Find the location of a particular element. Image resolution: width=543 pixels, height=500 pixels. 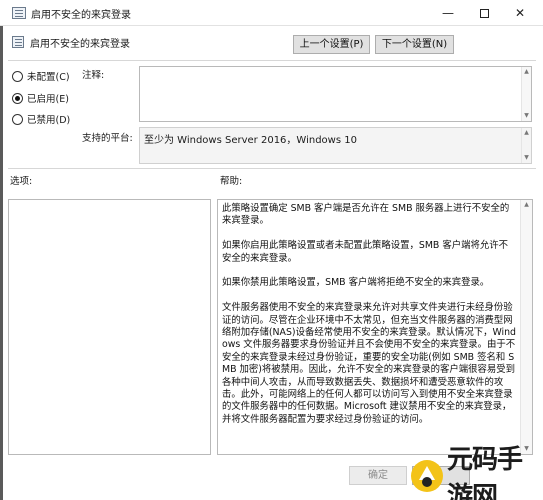

maximize-button is located at coordinates (484, 13).